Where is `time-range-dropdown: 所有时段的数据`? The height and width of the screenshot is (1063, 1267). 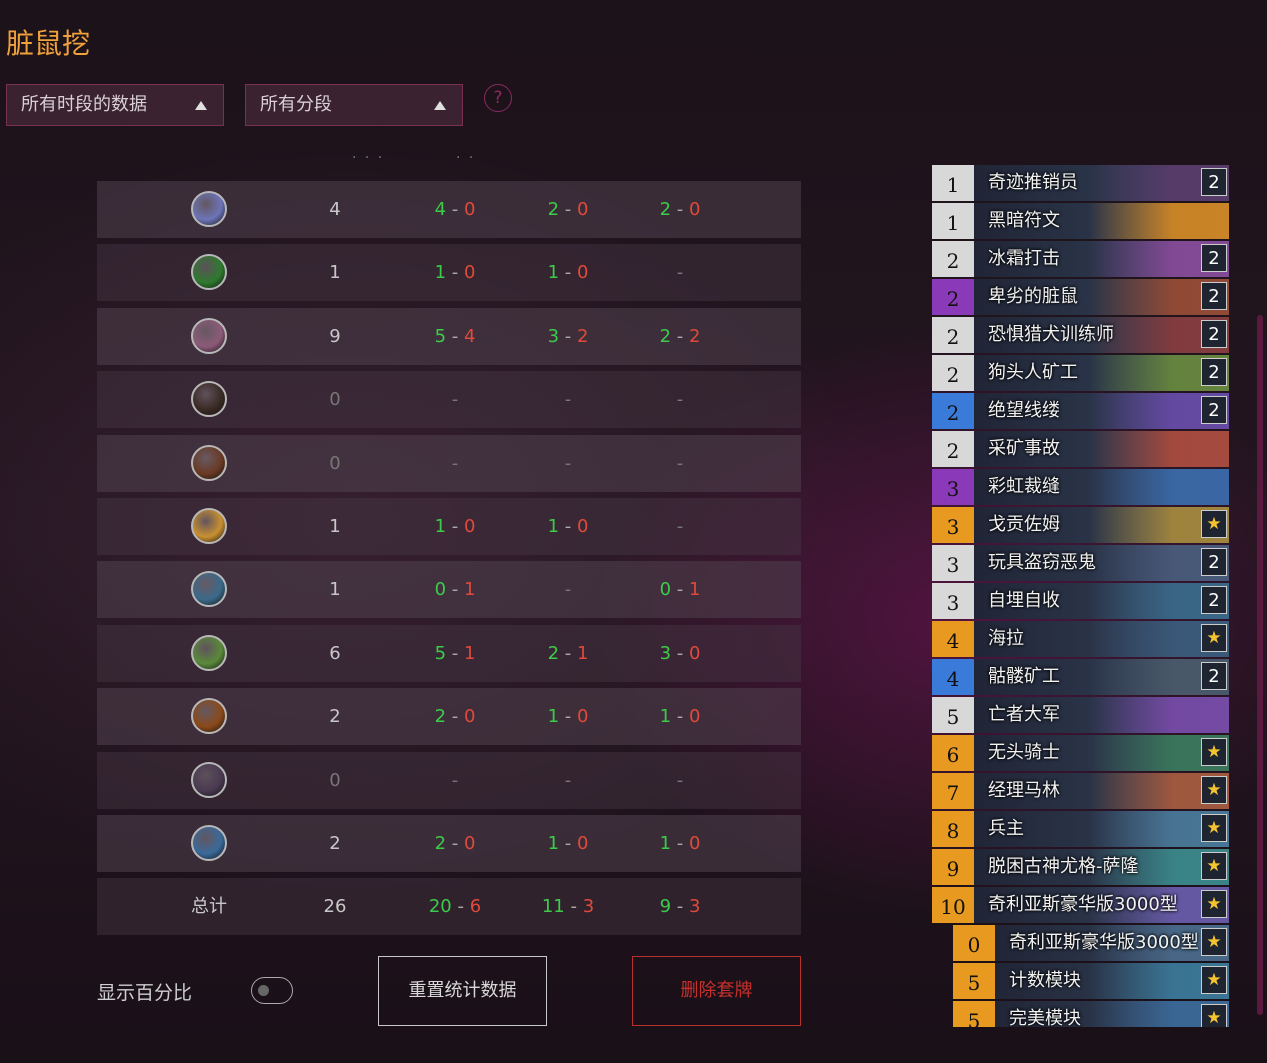 time-range-dropdown: 所有时段的数据 is located at coordinates (115, 105).